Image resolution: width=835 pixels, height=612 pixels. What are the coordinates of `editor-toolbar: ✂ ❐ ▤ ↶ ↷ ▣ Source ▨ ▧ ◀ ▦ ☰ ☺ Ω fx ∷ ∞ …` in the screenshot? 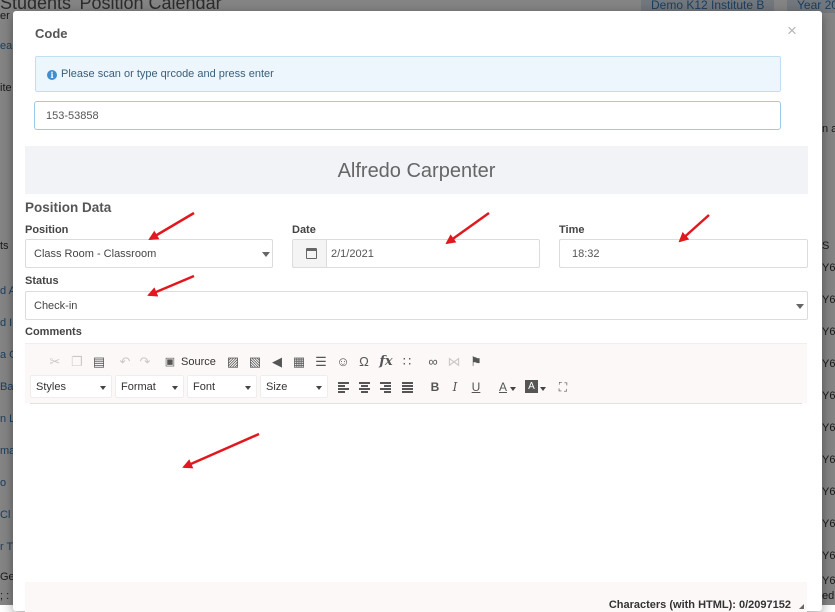 It's located at (416, 373).